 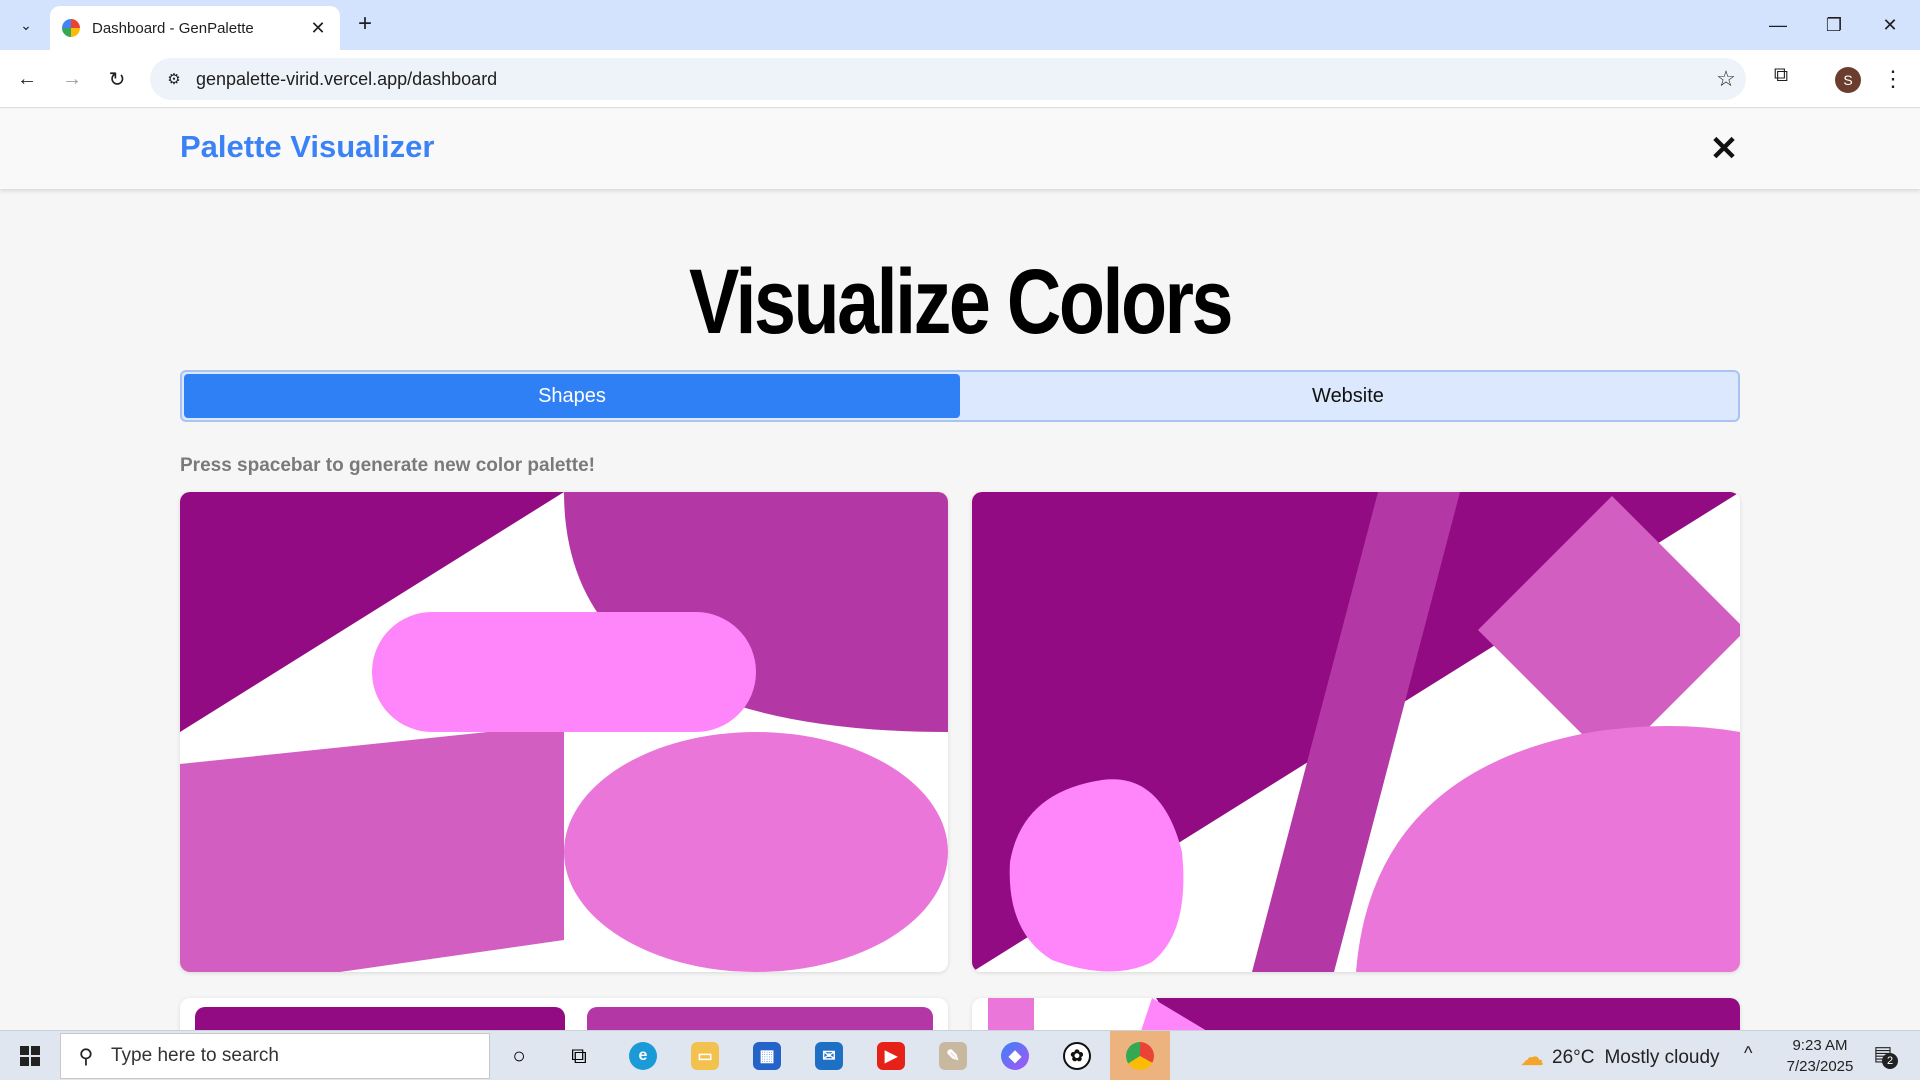 What do you see at coordinates (1662, 1057) in the screenshot?
I see `weather-text: Mostly cloudy` at bounding box center [1662, 1057].